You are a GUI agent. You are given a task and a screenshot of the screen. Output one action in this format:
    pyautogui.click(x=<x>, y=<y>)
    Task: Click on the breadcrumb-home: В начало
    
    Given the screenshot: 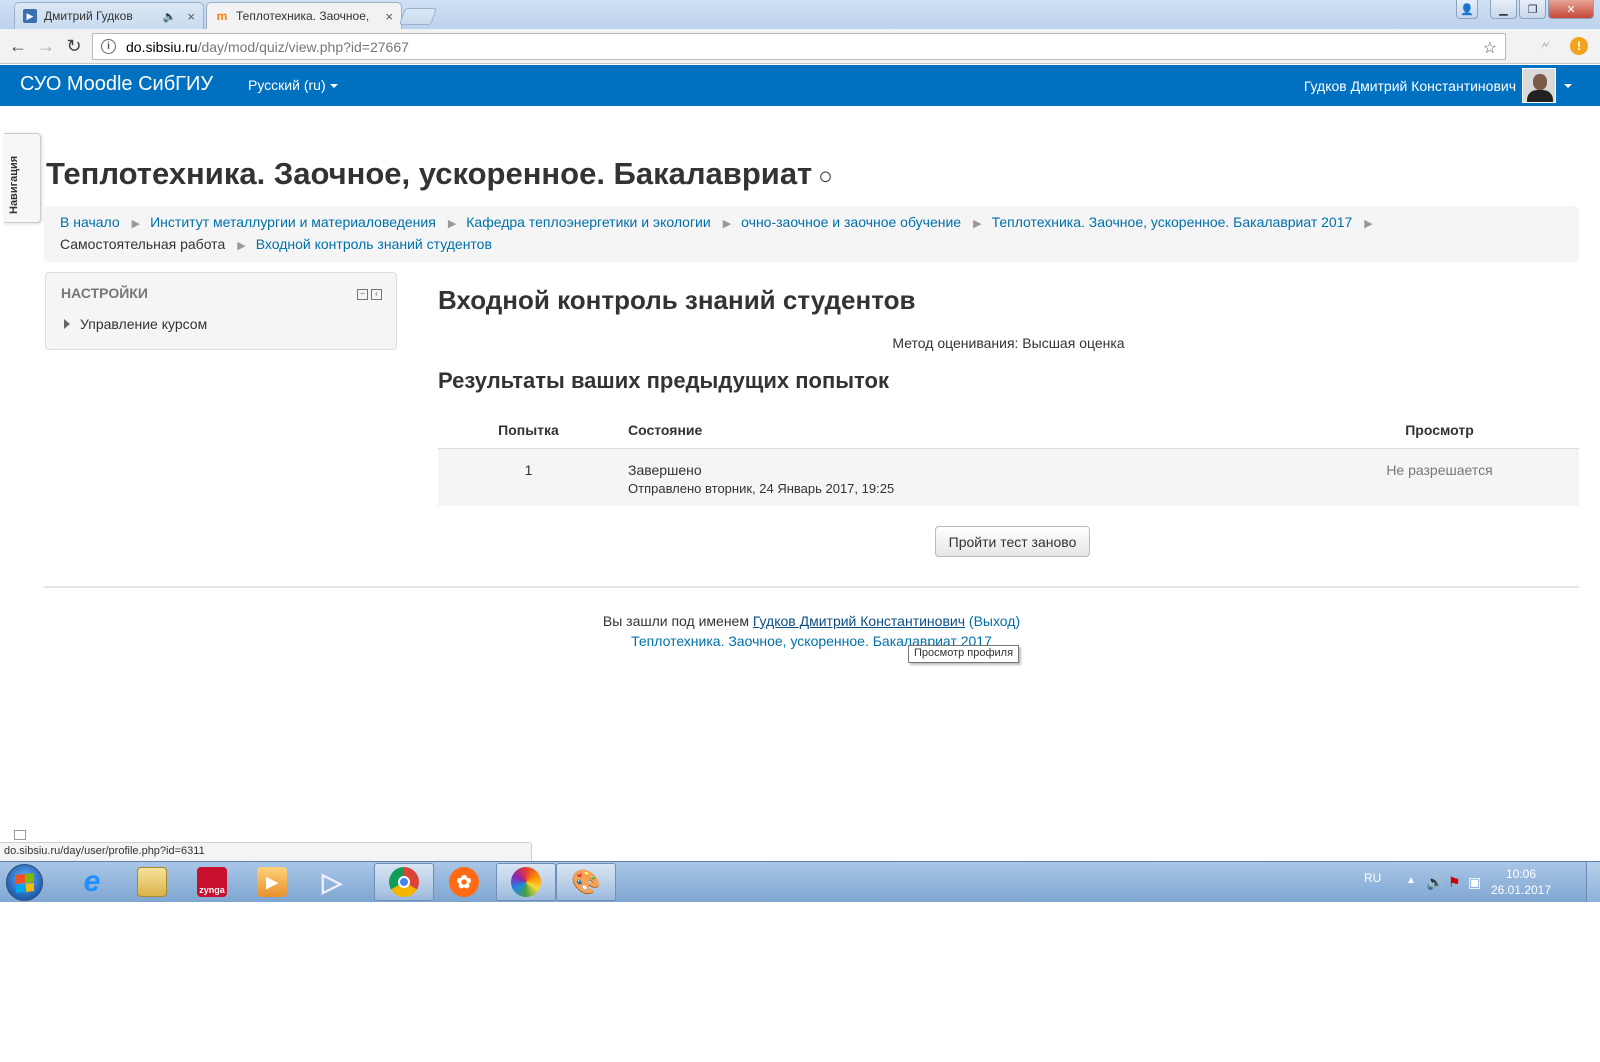 What is the action you would take?
    pyautogui.click(x=90, y=222)
    